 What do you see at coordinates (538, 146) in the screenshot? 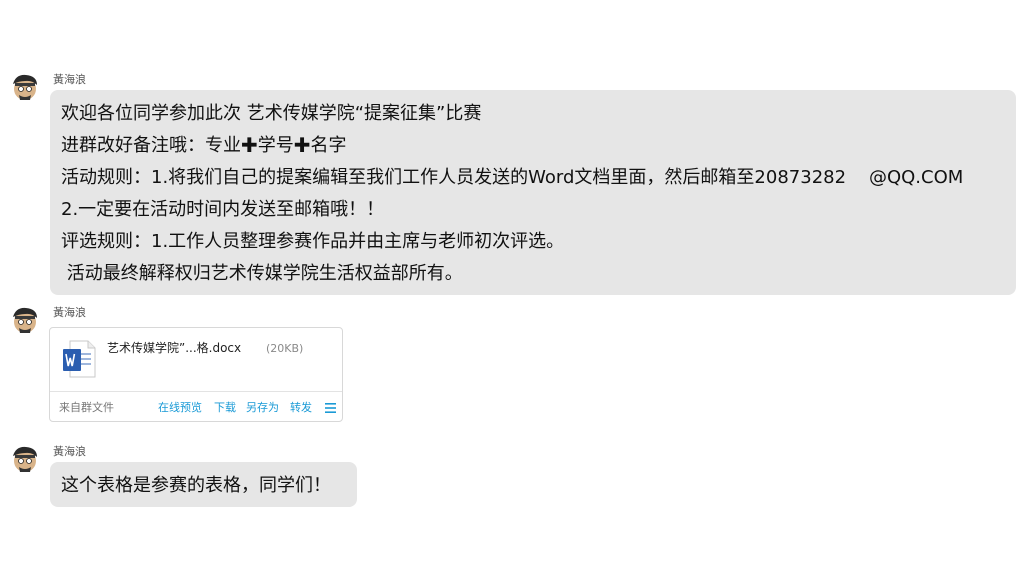
I see `message-line: 进群改好备注哦：专业✚学号✚名字` at bounding box center [538, 146].